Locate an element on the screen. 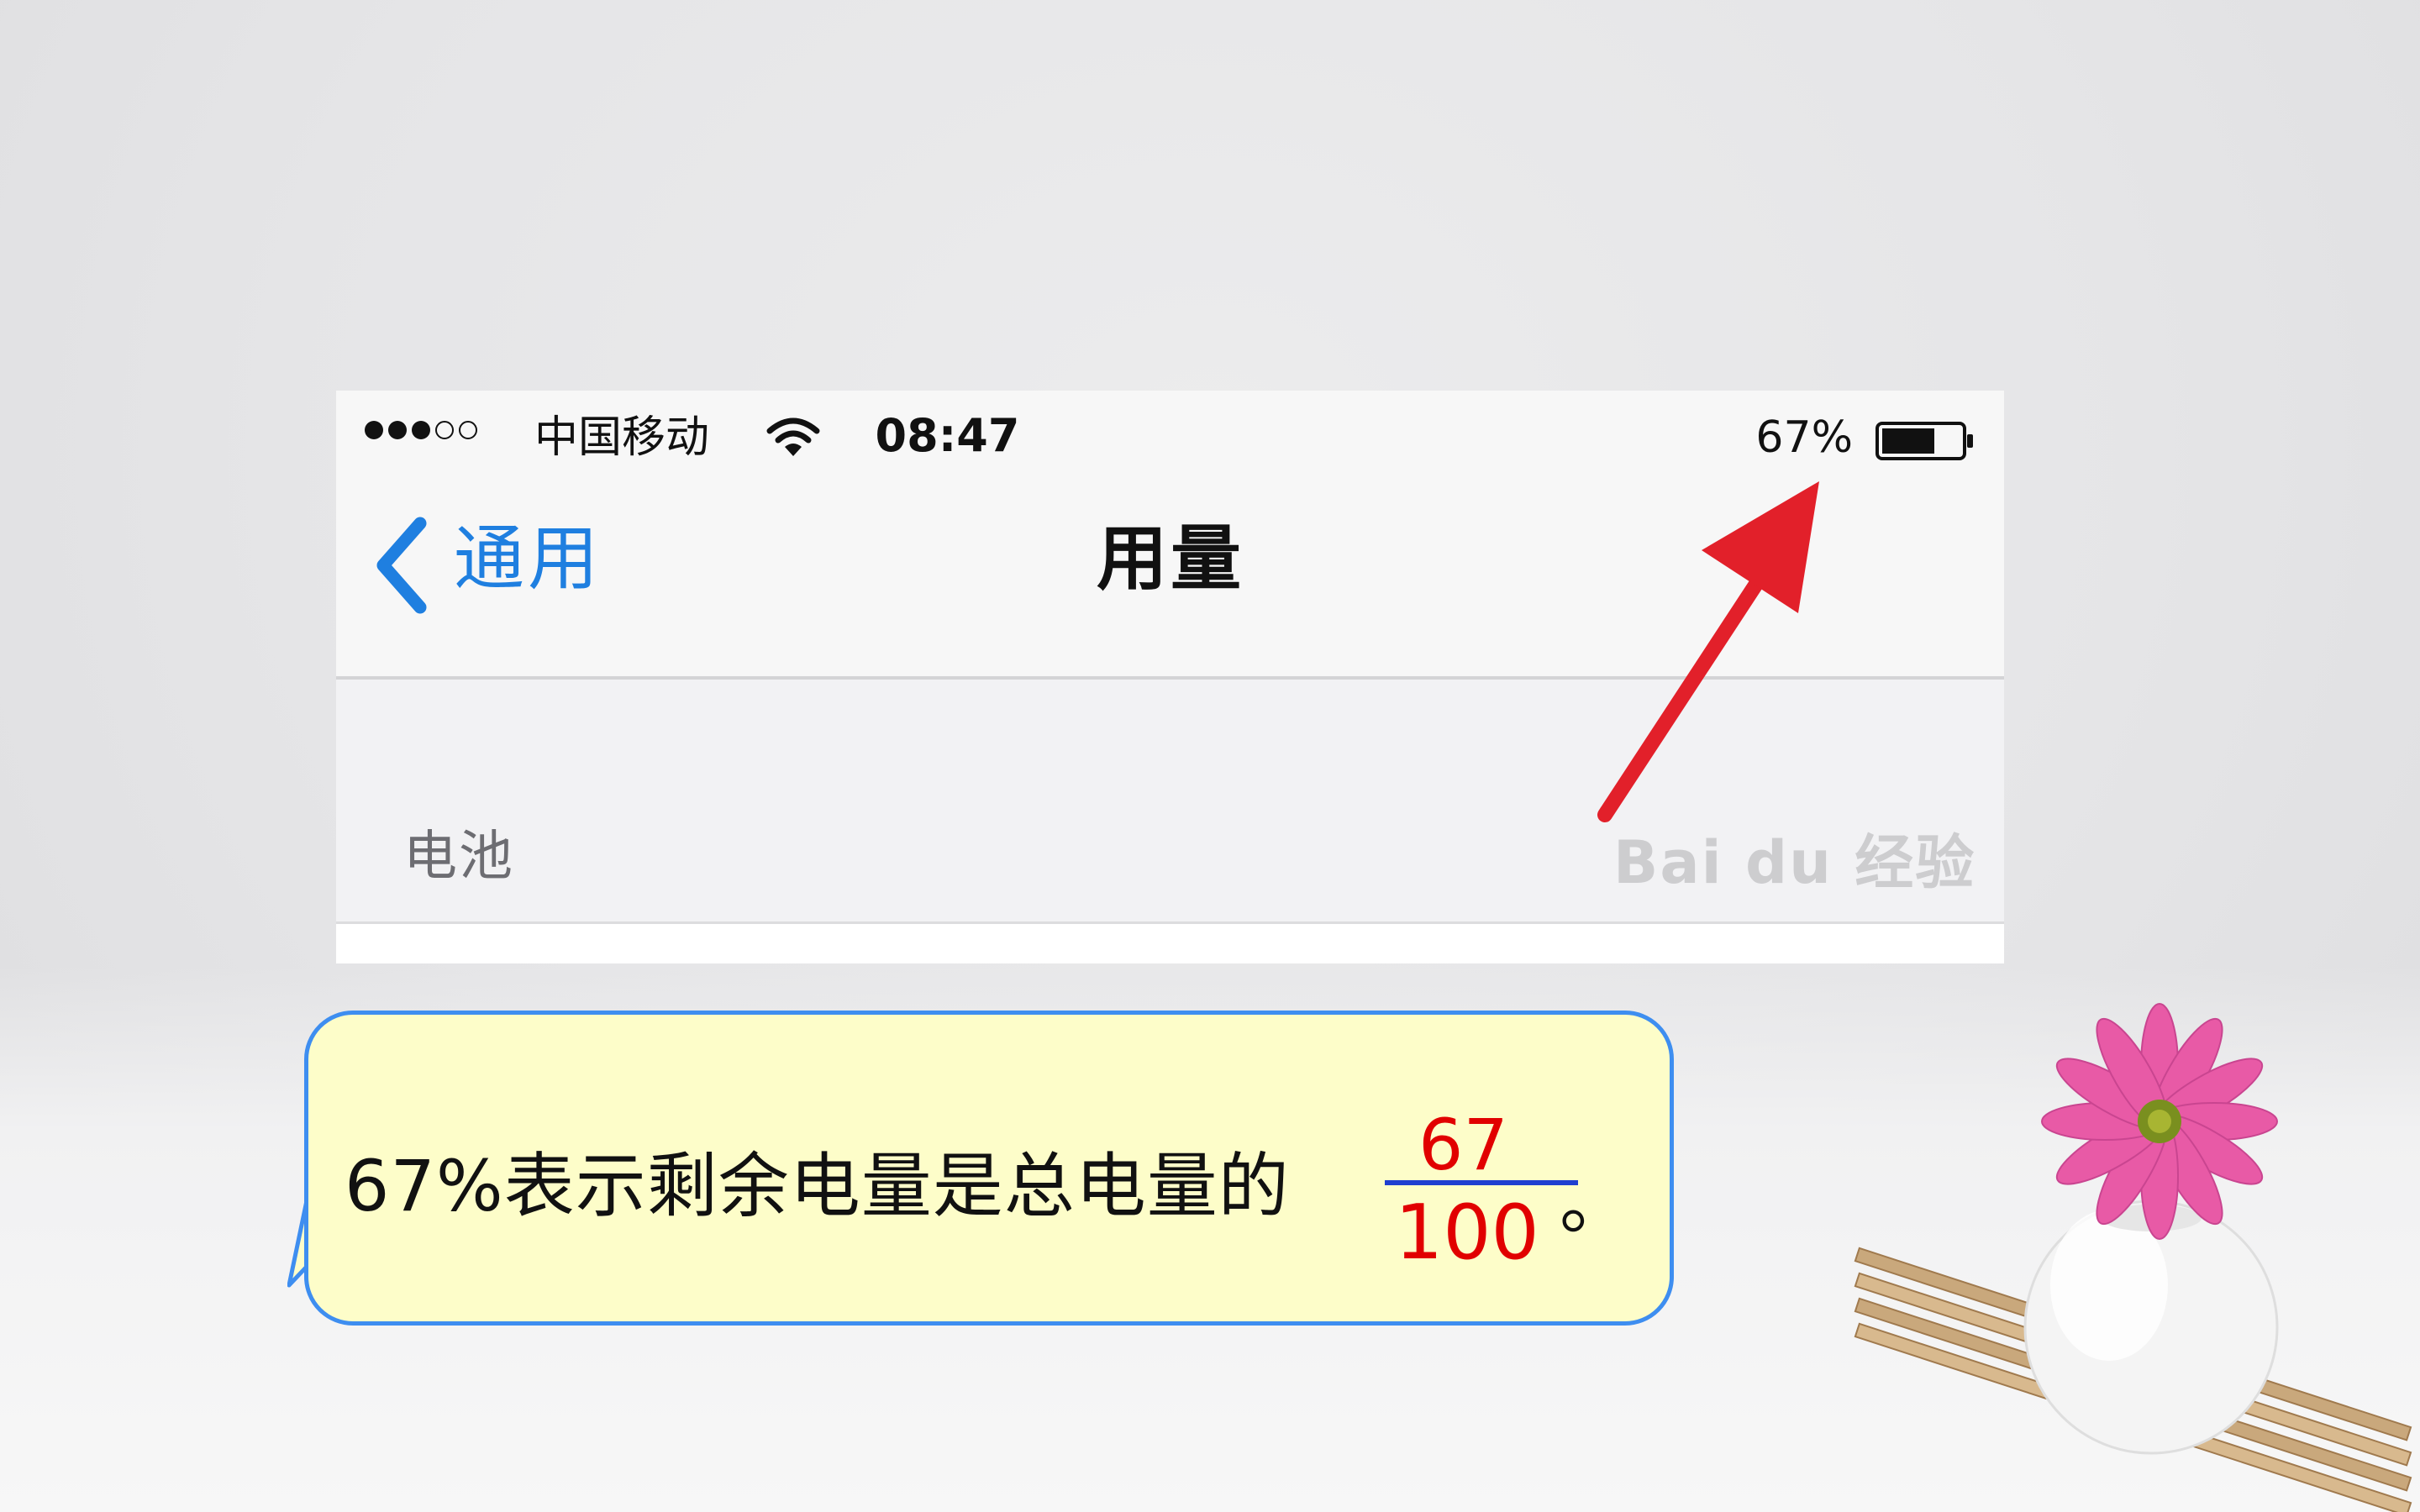 The height and width of the screenshot is (1512, 2420). callout-text: 67%表示剩余电量是总电量的 is located at coordinates (817, 1186).